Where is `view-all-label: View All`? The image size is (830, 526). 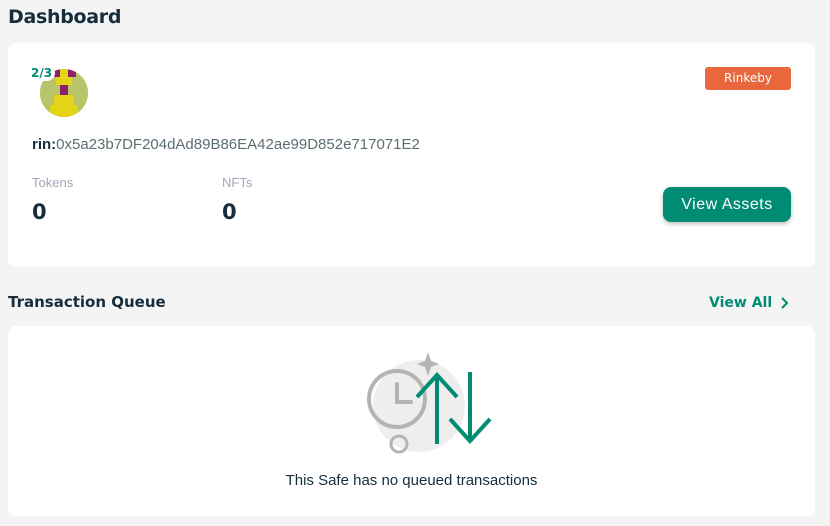 view-all-label: View All is located at coordinates (741, 303).